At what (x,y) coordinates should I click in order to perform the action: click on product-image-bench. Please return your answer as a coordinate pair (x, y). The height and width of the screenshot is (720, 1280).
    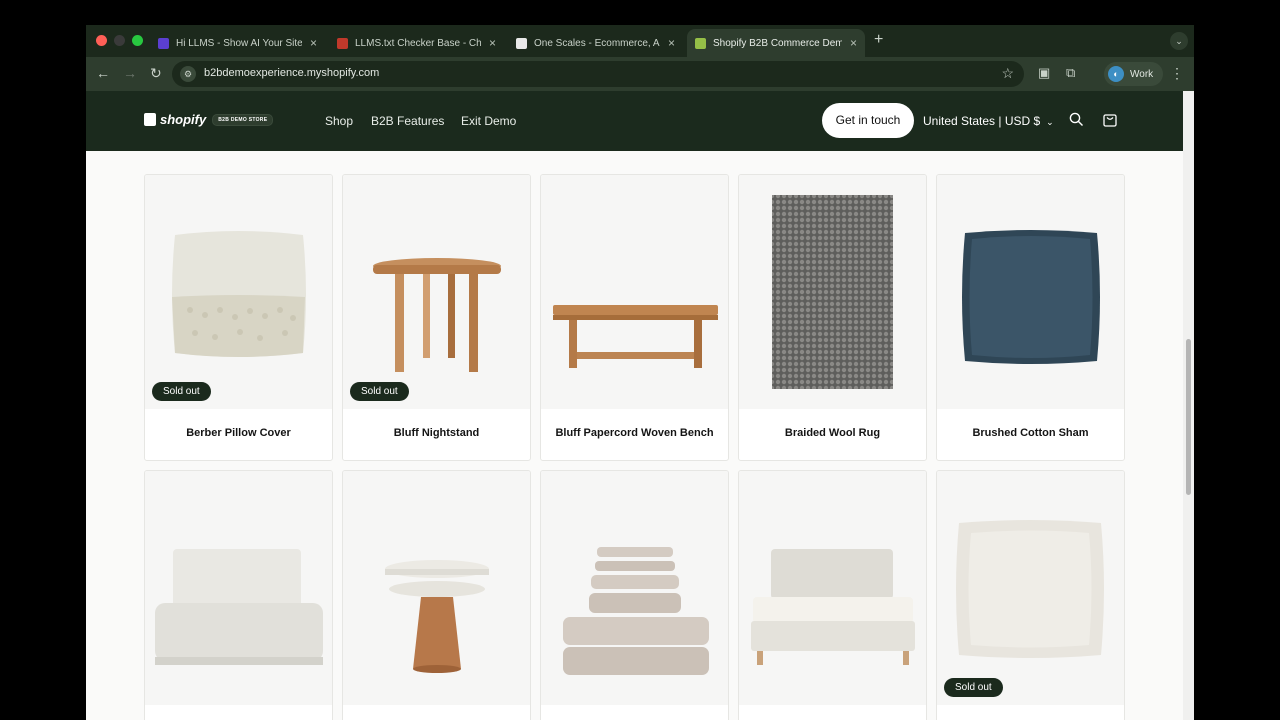
    Looking at the image, I should click on (634, 292).